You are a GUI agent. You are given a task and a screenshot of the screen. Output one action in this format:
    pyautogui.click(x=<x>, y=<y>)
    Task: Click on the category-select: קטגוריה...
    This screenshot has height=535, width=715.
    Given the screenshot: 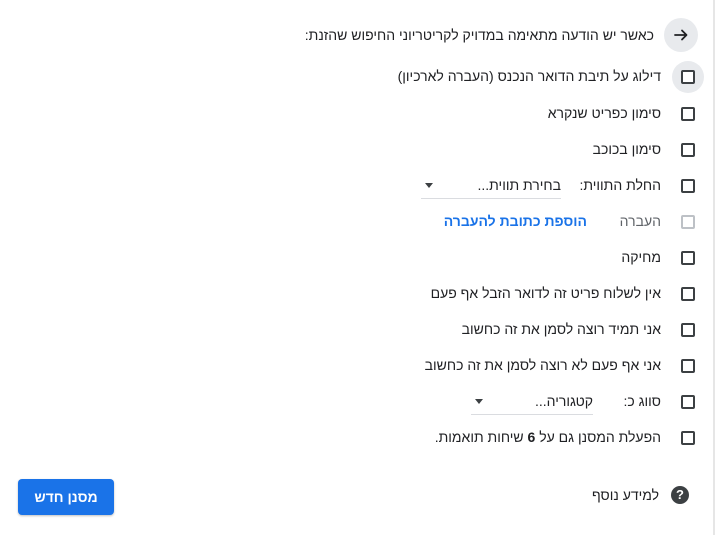 What is the action you would take?
    pyautogui.click(x=532, y=401)
    